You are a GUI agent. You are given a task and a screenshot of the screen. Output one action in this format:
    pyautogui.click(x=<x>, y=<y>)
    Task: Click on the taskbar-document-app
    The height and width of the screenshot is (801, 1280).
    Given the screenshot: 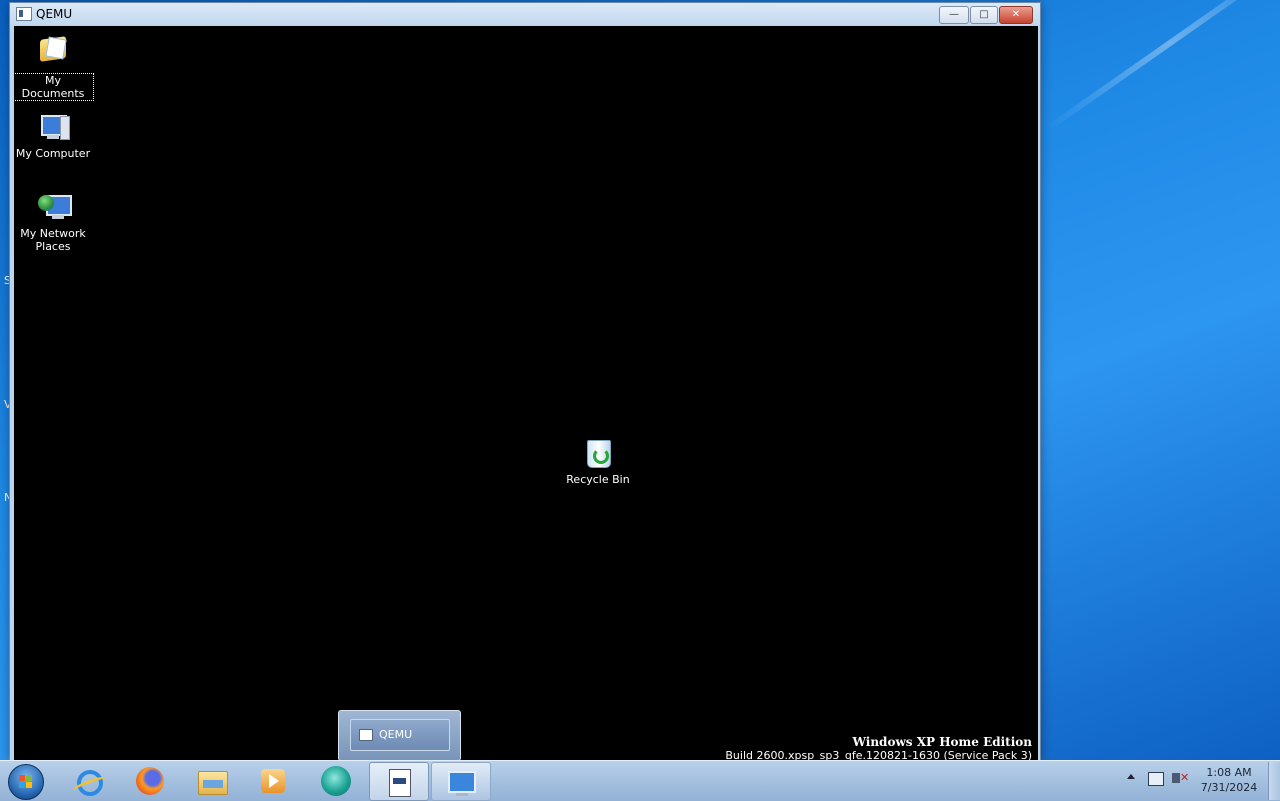 What is the action you would take?
    pyautogui.click(x=399, y=781)
    